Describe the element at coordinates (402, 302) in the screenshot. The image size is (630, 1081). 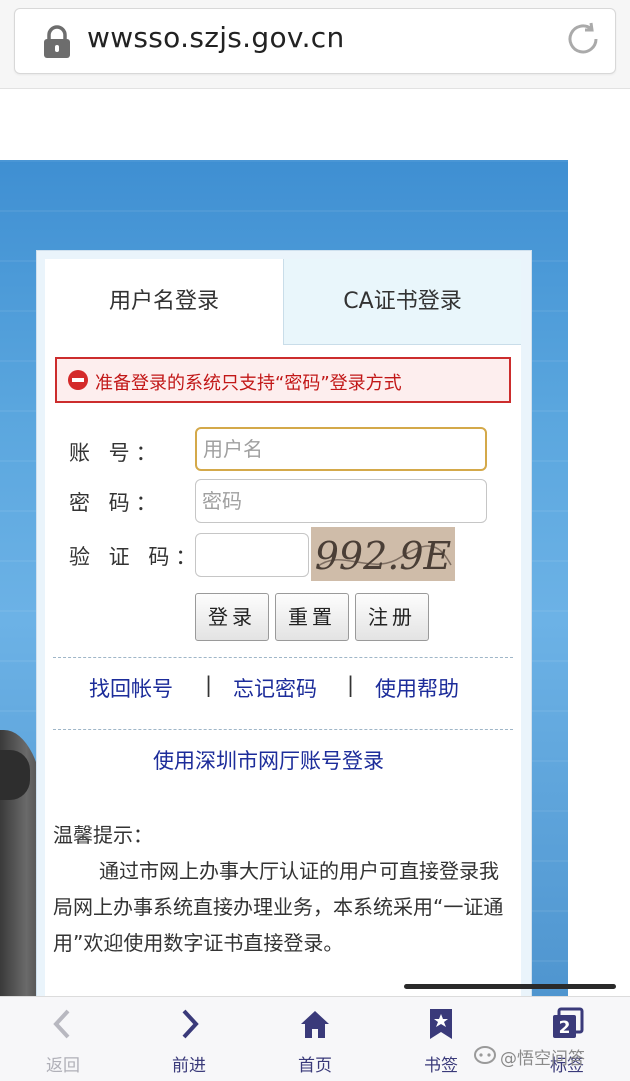
I see `tab-ca-certificate-login: CA证书登录` at that location.